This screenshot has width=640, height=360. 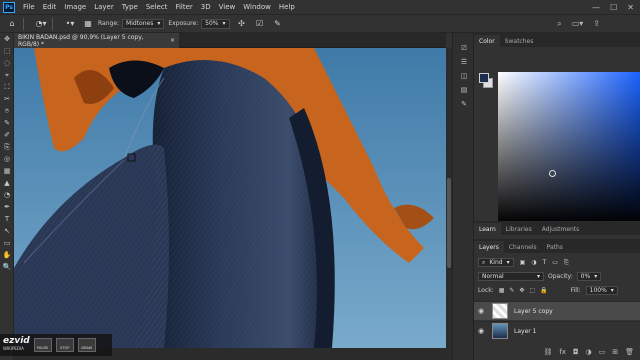 I want to click on link-icon: ⛓, so click(x=547, y=352).